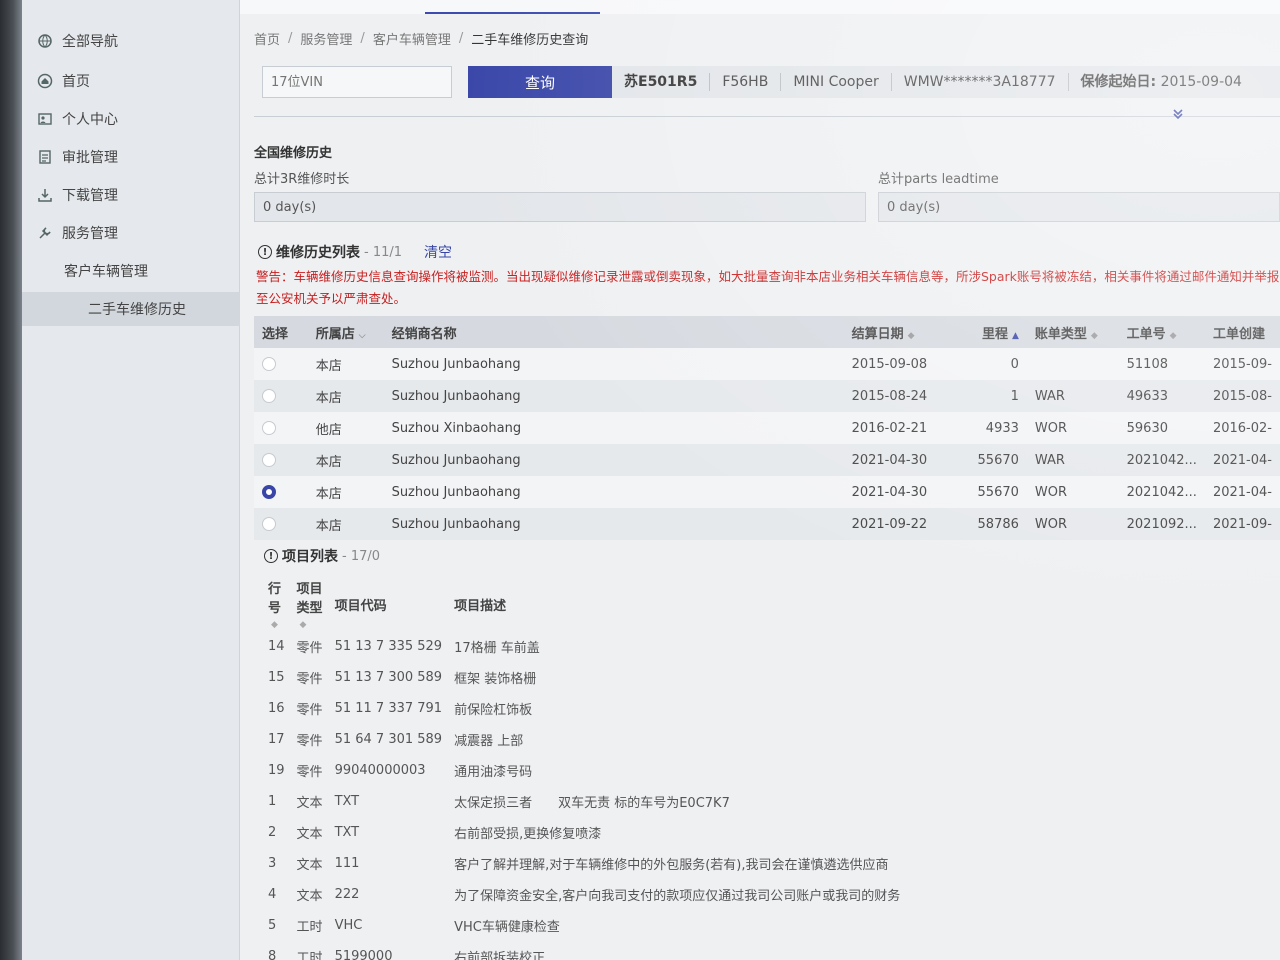 Image resolution: width=1280 pixels, height=960 pixels. What do you see at coordinates (507, 927) in the screenshot?
I see `cell-desc: VHC车辆健康检查` at bounding box center [507, 927].